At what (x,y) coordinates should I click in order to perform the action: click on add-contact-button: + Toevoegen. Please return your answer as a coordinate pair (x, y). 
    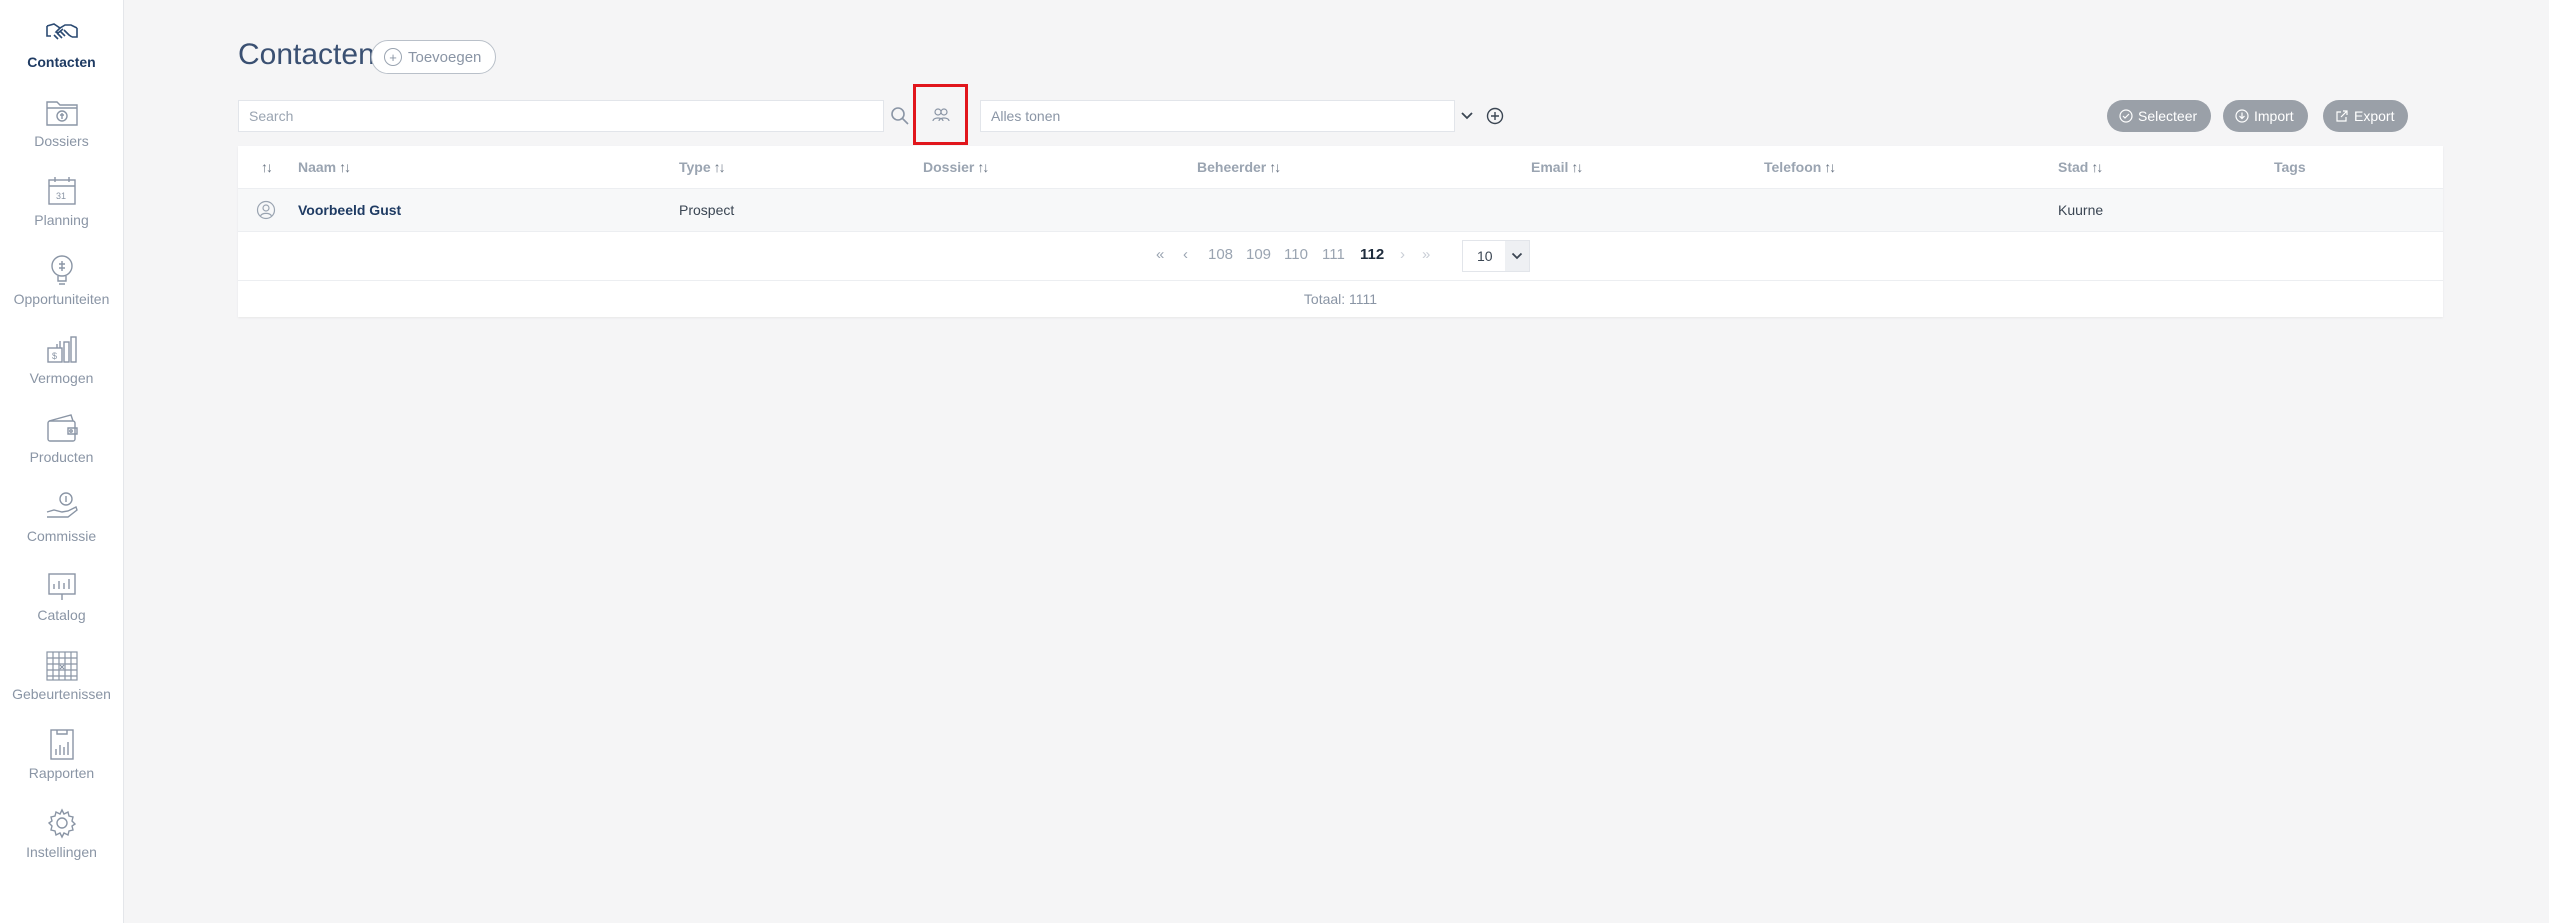
    Looking at the image, I should click on (434, 57).